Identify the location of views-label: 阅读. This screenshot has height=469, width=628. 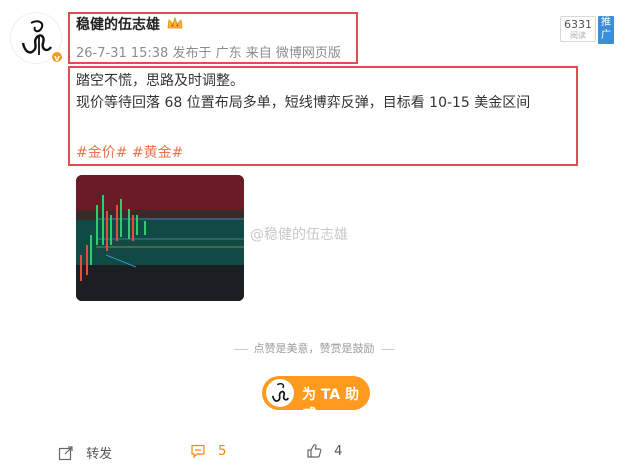
(578, 35).